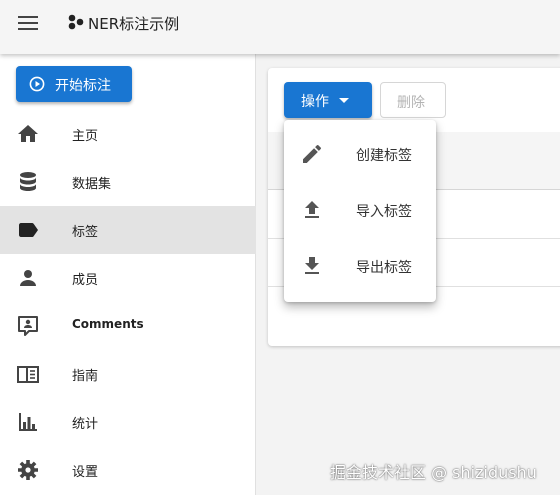 The width and height of the screenshot is (560, 495). Describe the element at coordinates (28, 23) in the screenshot. I see `menu-icon` at that location.